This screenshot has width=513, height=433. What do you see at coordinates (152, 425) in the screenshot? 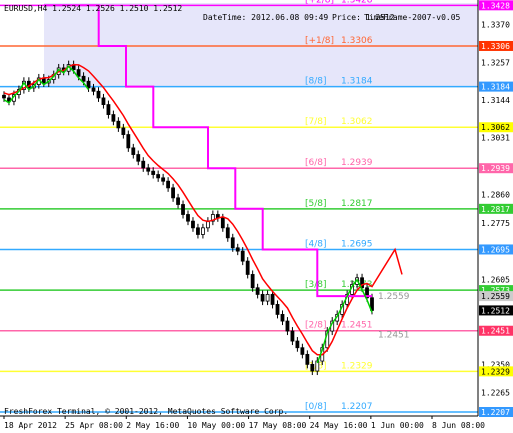
I see `x-tick-label: 2 May 16:00` at bounding box center [152, 425].